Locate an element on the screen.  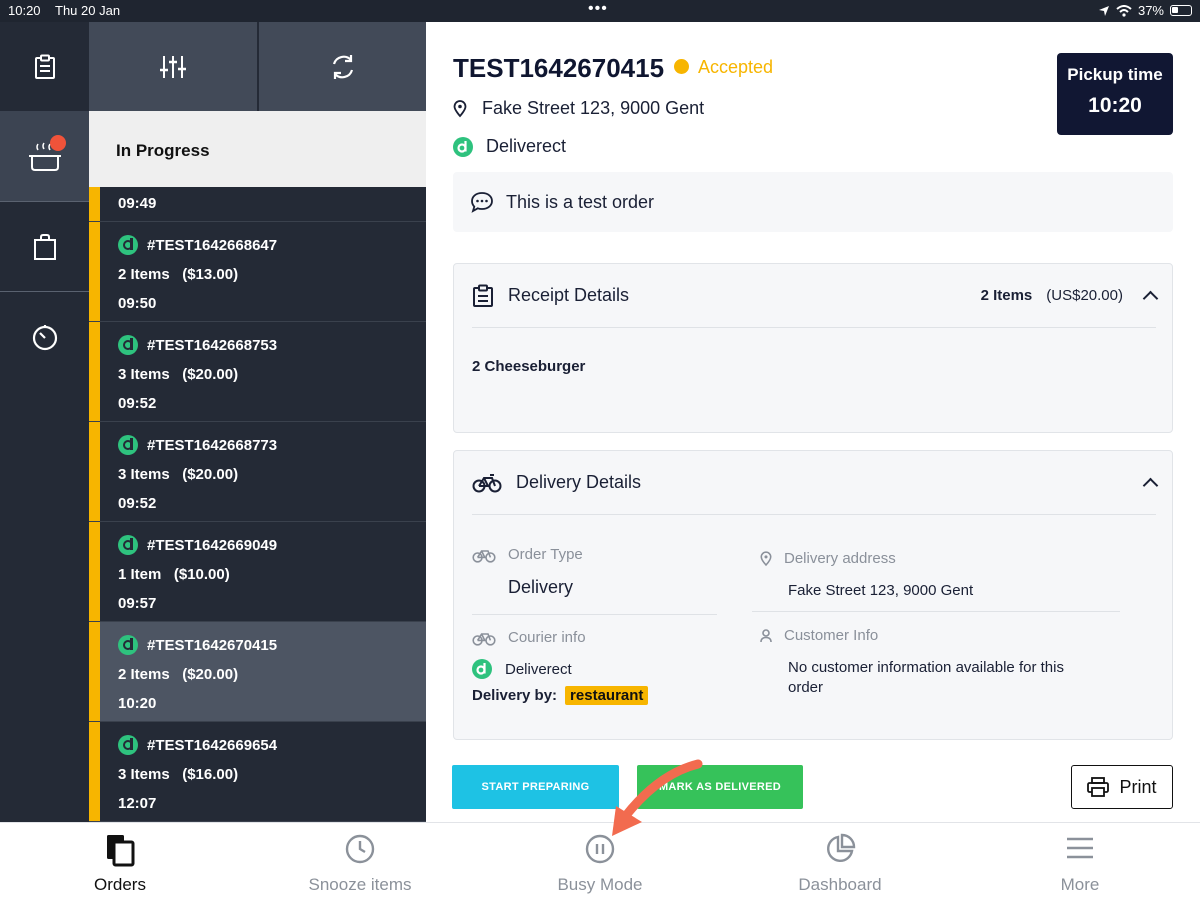
order-items: 1 Item ($10.00) is located at coordinates (174, 574).